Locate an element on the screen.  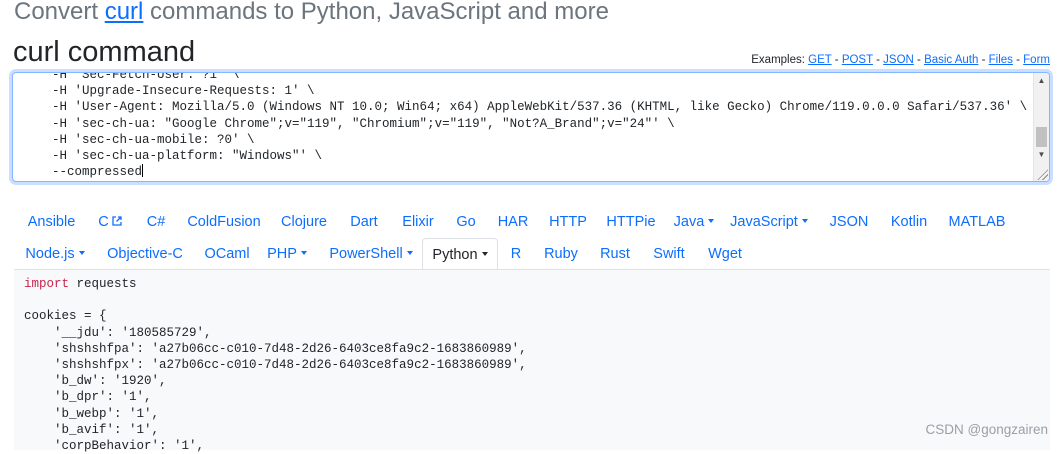
tab-label: R is located at coordinates (516, 254).